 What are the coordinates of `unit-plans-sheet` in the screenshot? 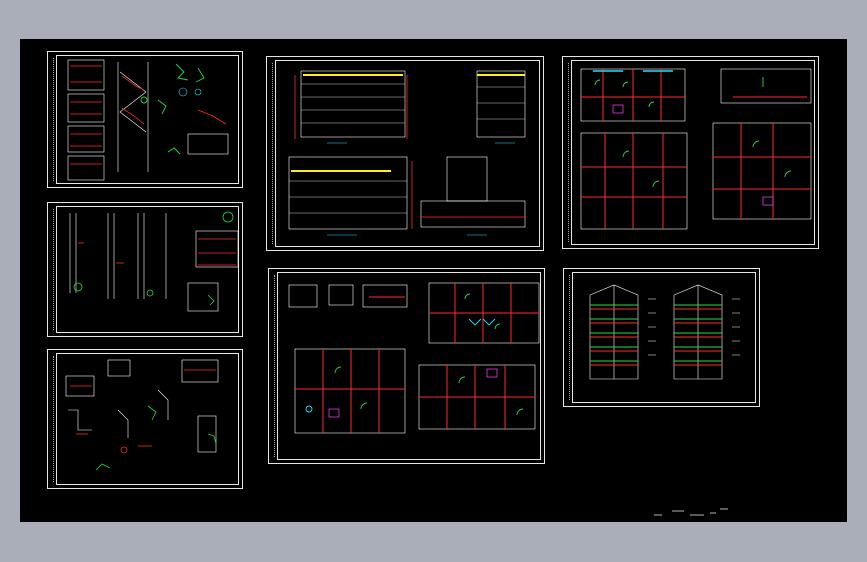 It's located at (406, 366).